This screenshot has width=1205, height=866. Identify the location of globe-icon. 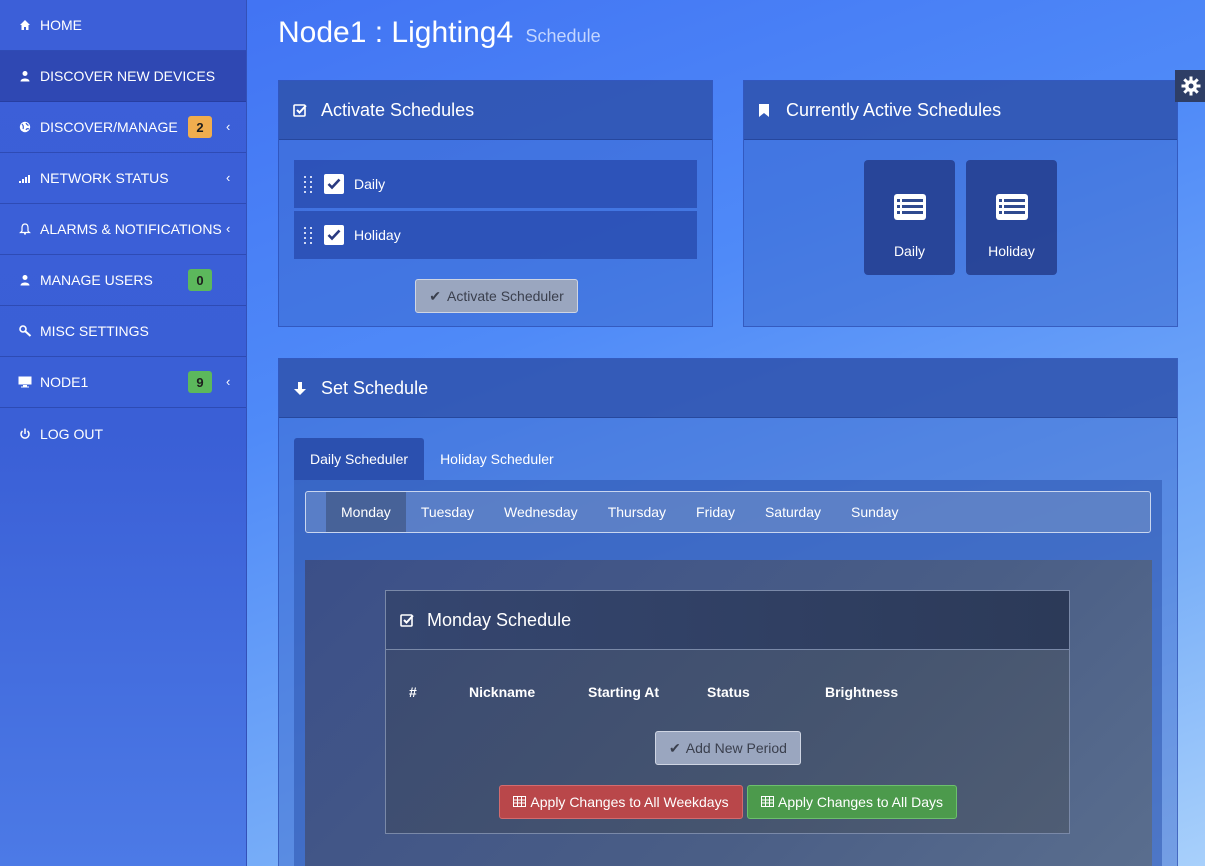
(25, 127).